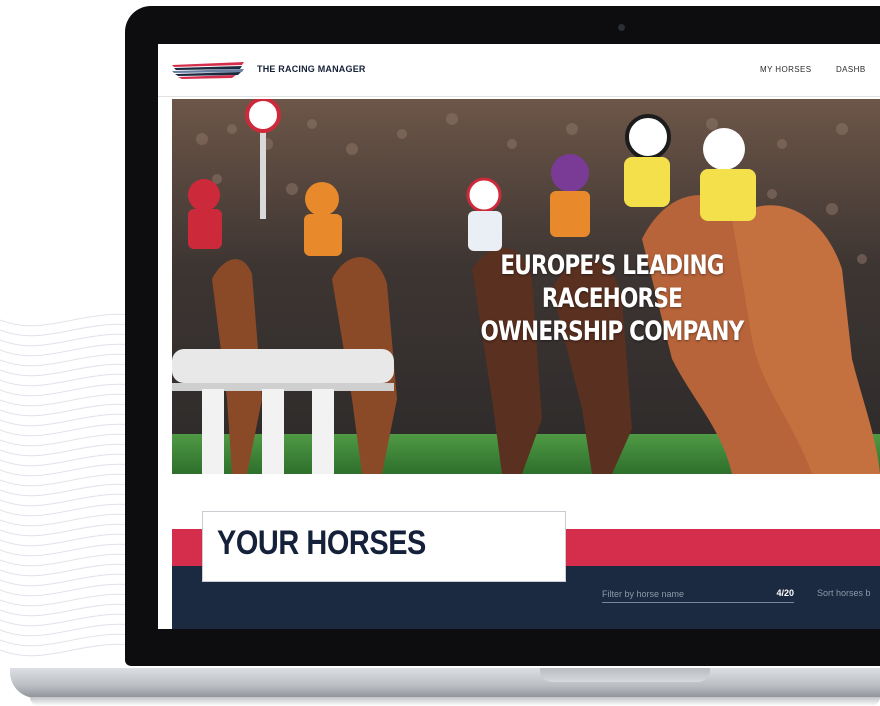 The width and height of the screenshot is (880, 706). I want to click on camera-icon, so click(621, 27).